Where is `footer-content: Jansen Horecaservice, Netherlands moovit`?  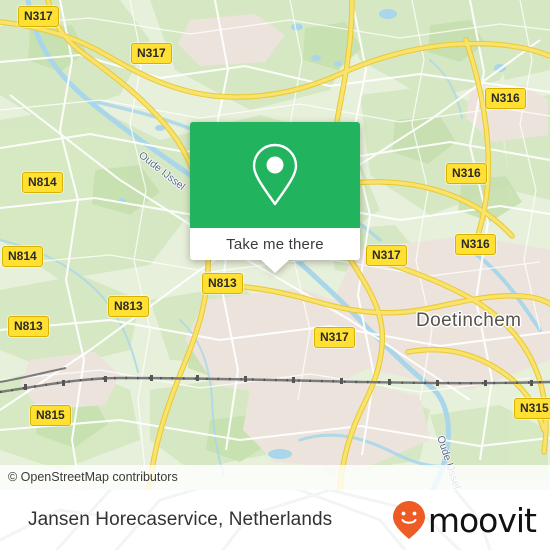 footer-content: Jansen Horecaservice, Netherlands moovit is located at coordinates (275, 520).